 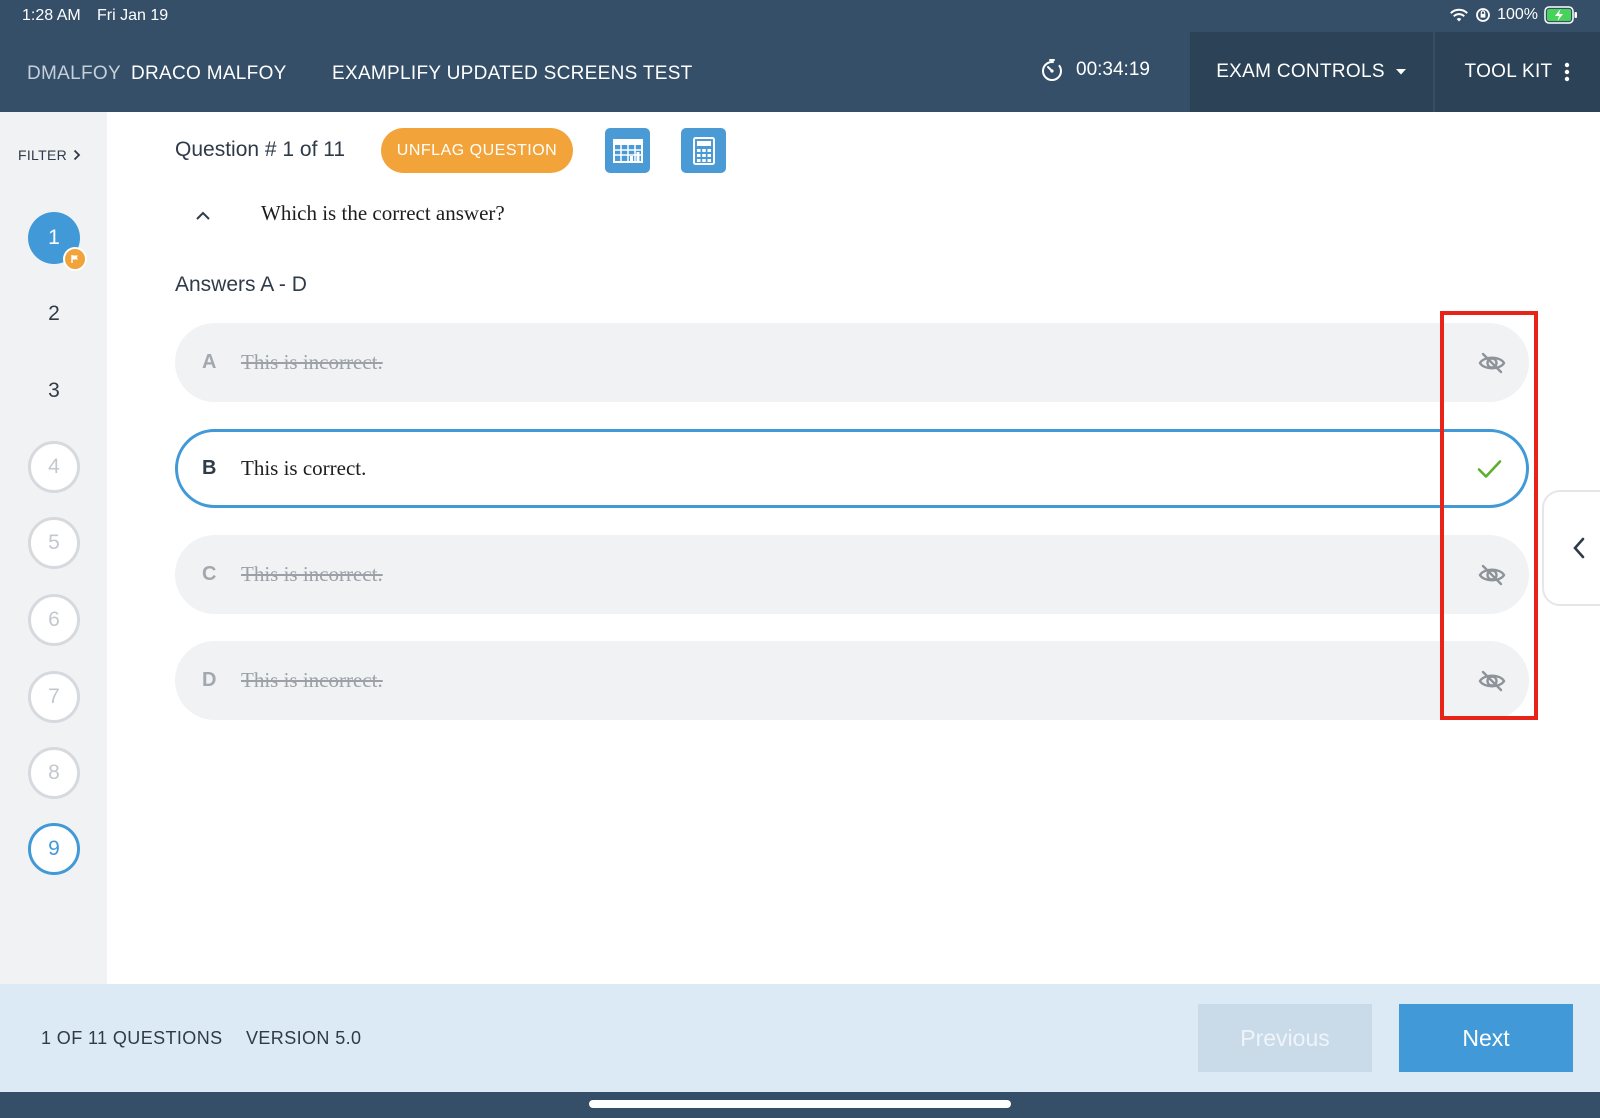 I want to click on home-indicator, so click(x=800, y=1104).